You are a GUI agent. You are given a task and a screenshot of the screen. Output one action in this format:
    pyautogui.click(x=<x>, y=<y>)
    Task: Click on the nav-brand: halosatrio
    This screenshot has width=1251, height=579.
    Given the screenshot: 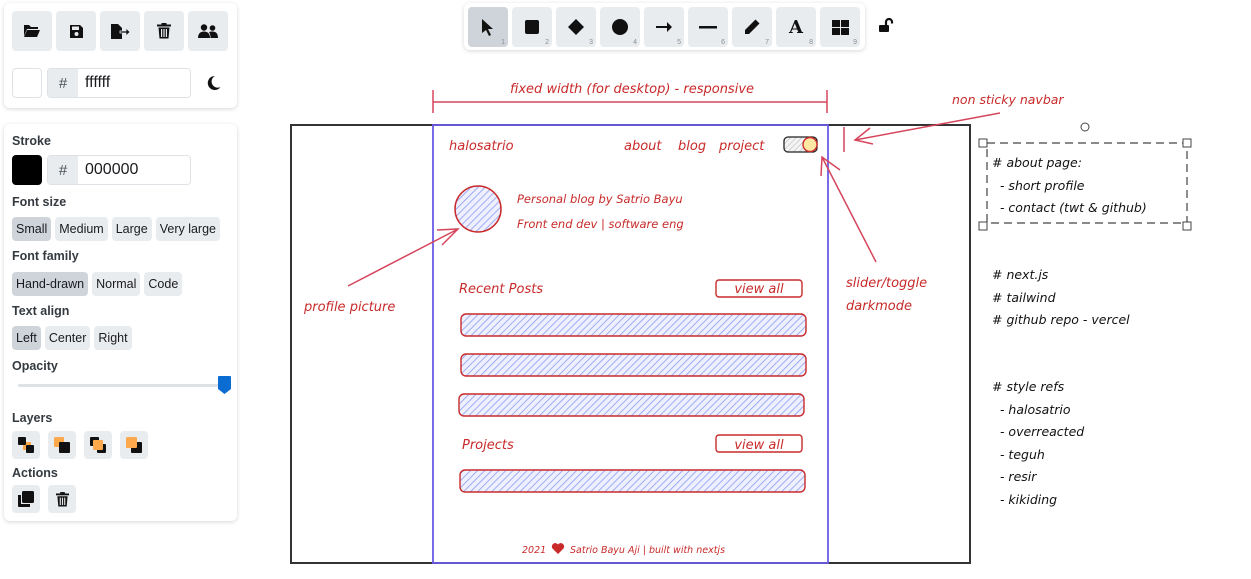 What is the action you would take?
    pyautogui.click(x=481, y=146)
    